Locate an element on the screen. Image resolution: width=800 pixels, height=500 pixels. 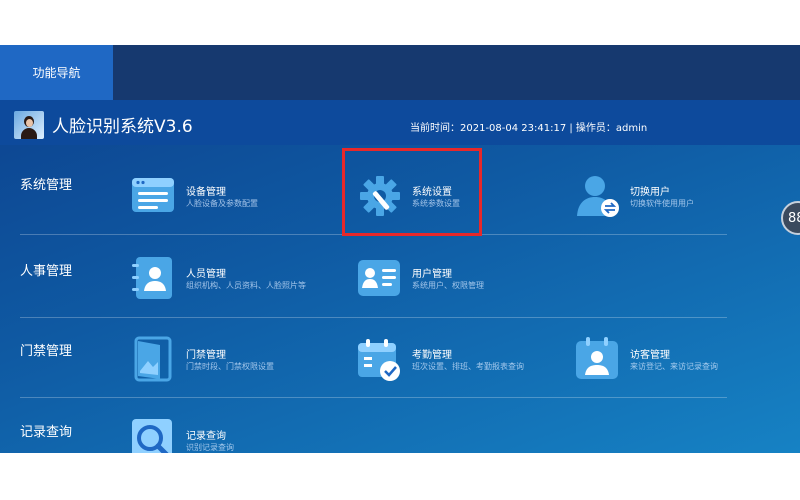
tile-subtitle: 切换软件使用用户 is located at coordinates (662, 203).